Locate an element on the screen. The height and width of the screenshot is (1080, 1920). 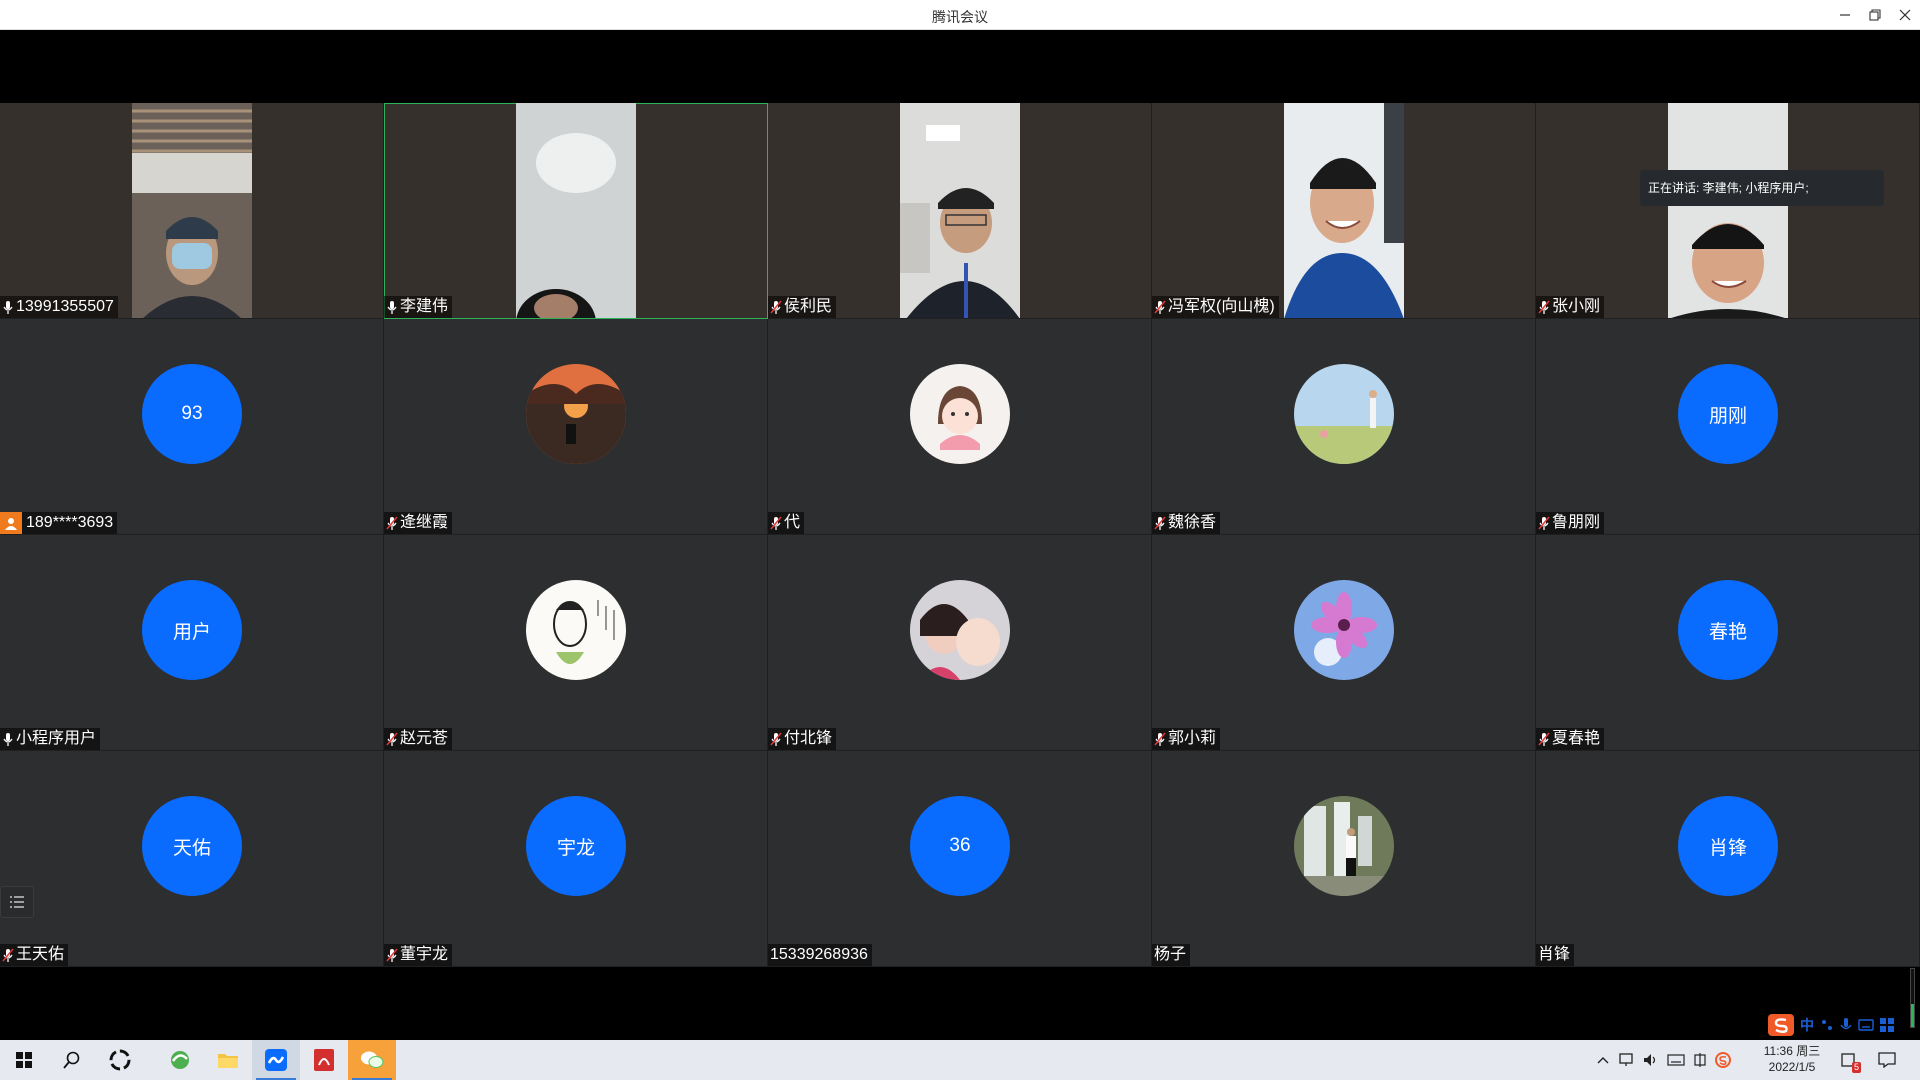
taskbar-tencent-meeting is located at coordinates (276, 1060).